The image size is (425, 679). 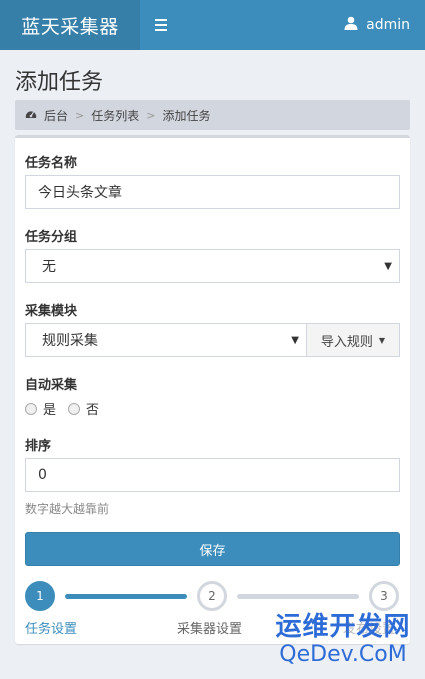 I want to click on step-2-circle: 2, so click(x=212, y=596).